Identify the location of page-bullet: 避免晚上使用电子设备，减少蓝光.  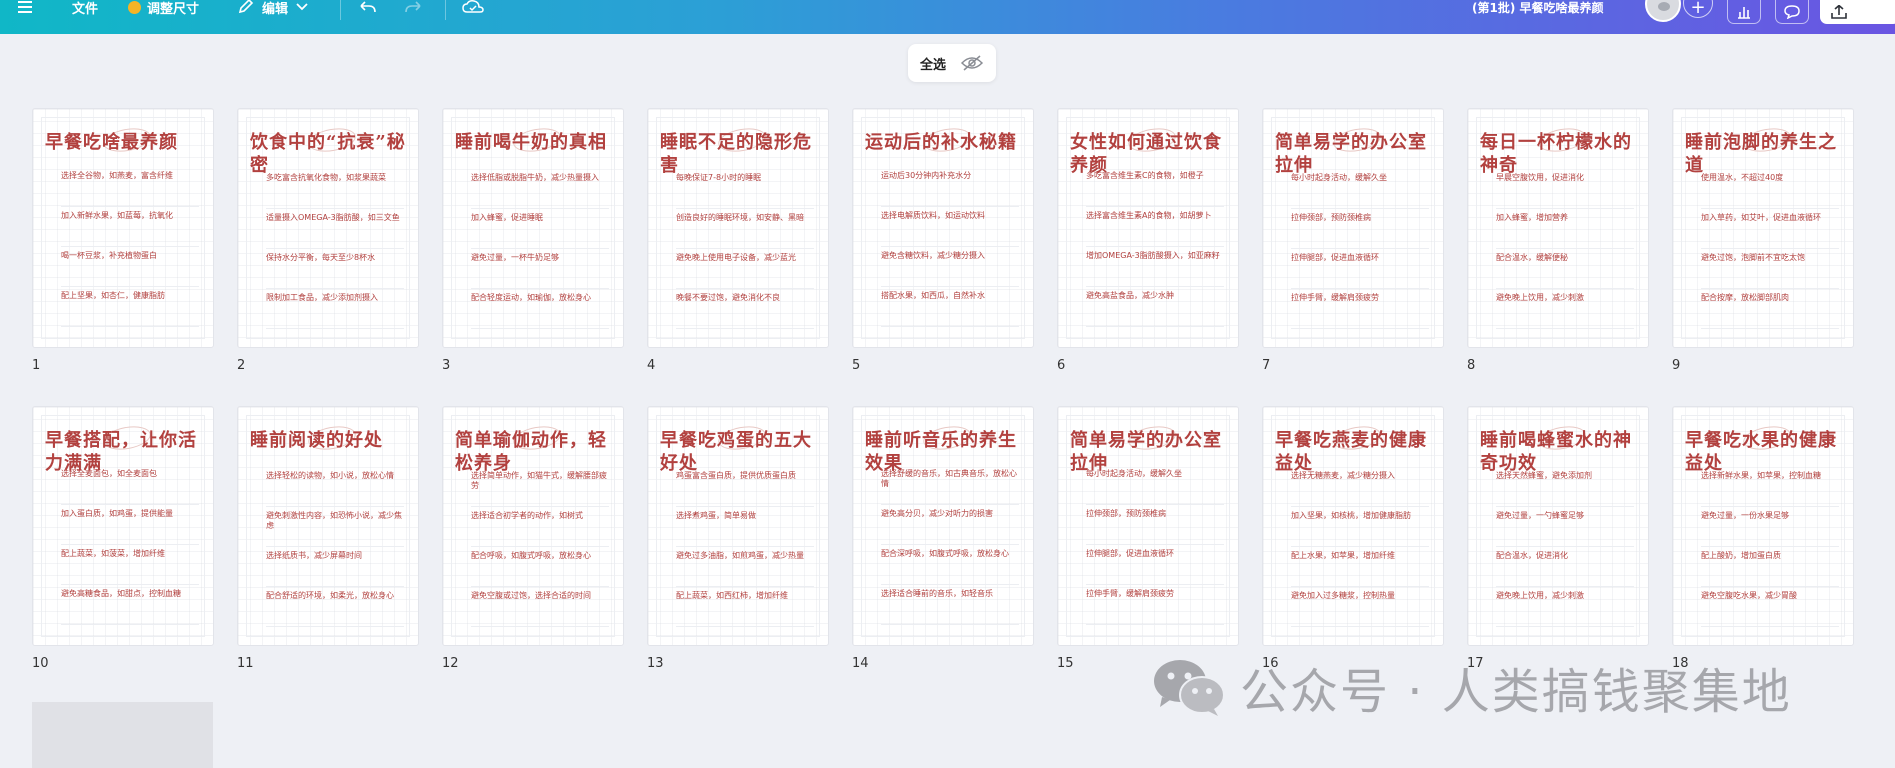
(745, 269).